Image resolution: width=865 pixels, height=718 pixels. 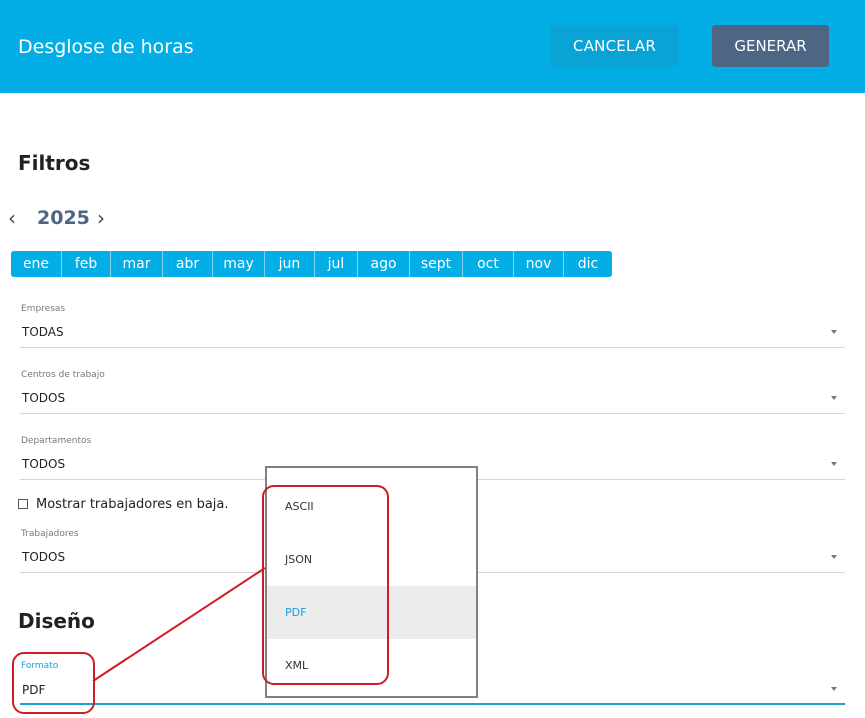 I want to click on annotation-highlight-format, so click(x=53, y=683).